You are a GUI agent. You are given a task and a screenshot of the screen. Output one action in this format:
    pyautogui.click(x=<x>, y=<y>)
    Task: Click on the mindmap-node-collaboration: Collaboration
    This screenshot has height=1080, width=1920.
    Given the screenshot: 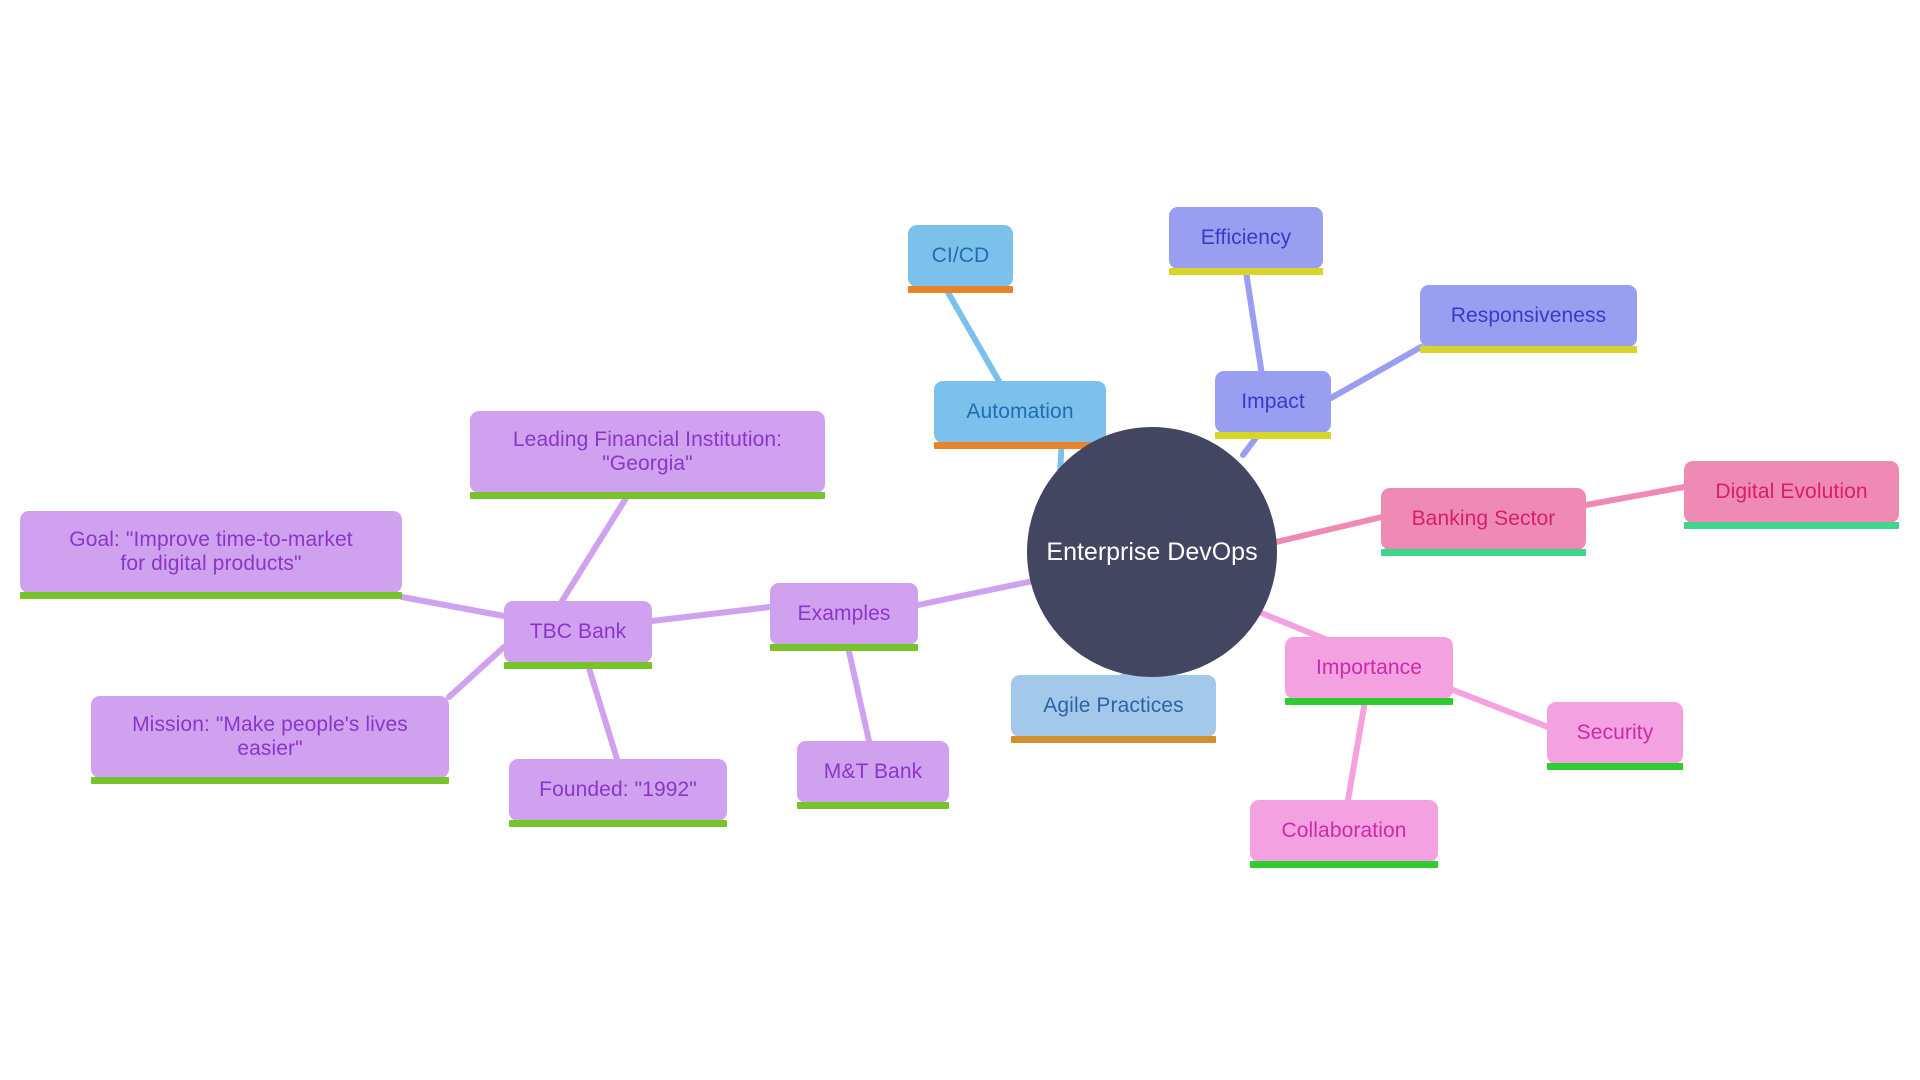 What is the action you would take?
    pyautogui.click(x=1344, y=834)
    